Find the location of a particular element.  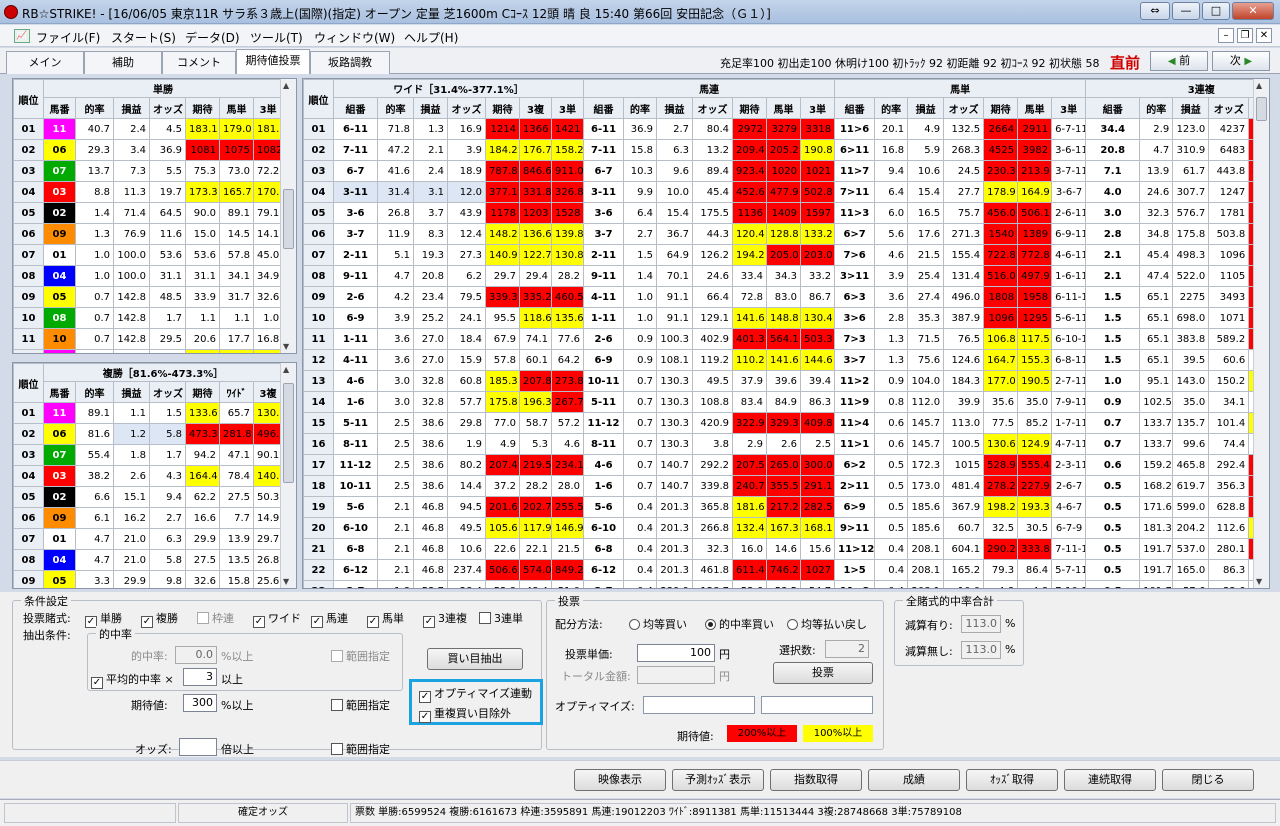

vote-button: 投票 is located at coordinates (823, 673).